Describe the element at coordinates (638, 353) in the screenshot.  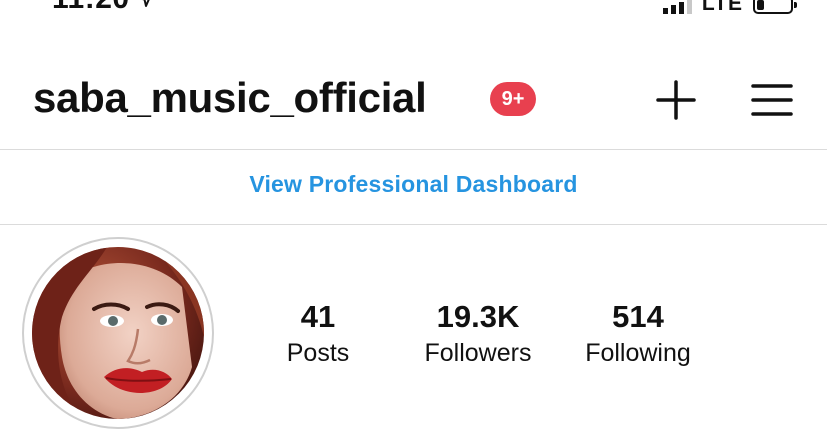
I see `following-label: Following` at that location.